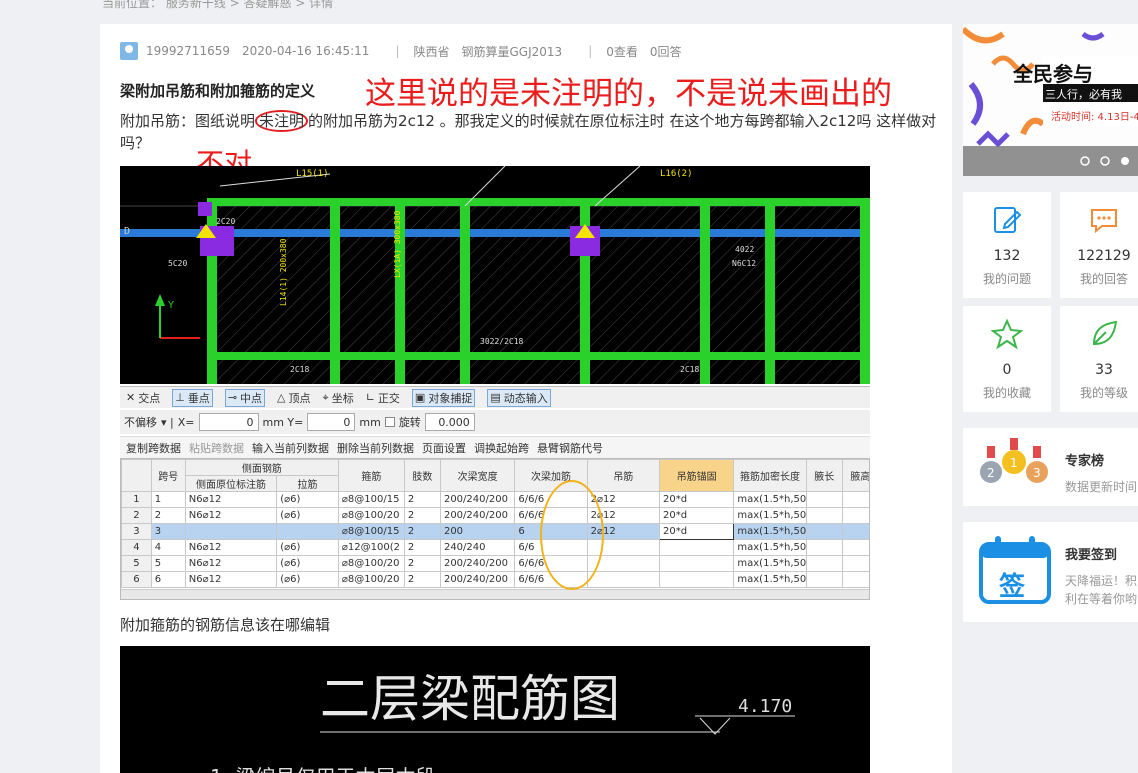 This screenshot has width=1138, height=773. What do you see at coordinates (696, 475) in the screenshot?
I see `col-hanger-anchor: 吊筋锚固` at bounding box center [696, 475].